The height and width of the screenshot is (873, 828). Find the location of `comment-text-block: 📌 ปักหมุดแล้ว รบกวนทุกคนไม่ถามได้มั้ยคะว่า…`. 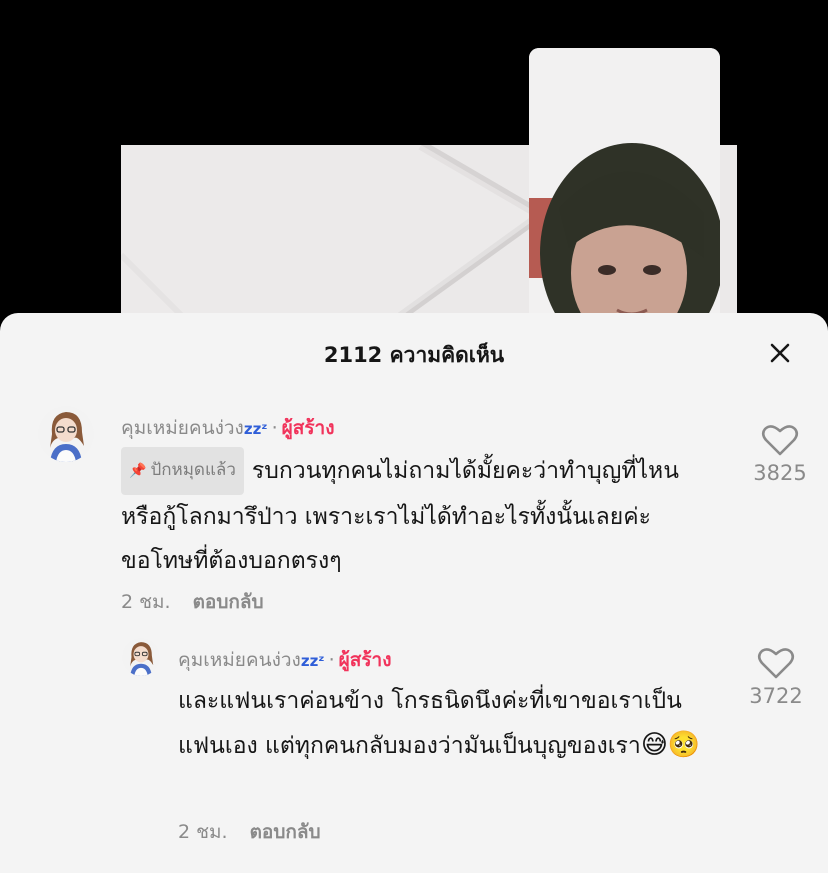

comment-text-block: 📌 ปักหมุดแล้ว รบกวนทุกคนไม่ถามได้มั้ยคะว่า… is located at coordinates (421, 515).